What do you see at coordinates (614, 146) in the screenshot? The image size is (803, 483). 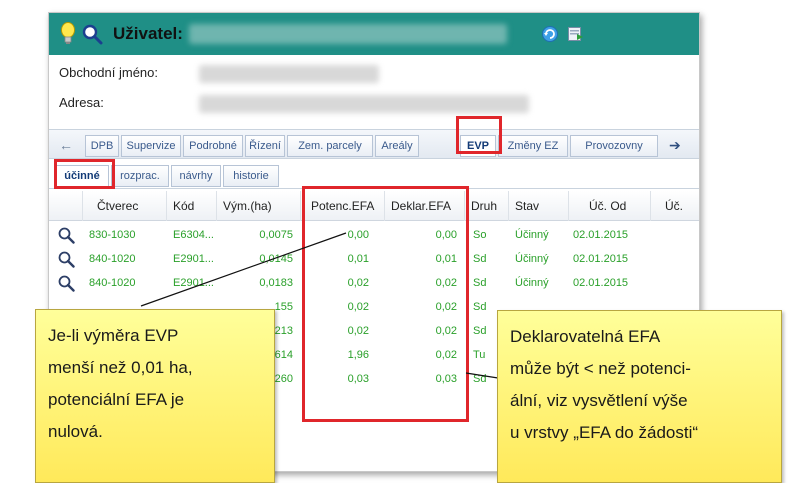 I see `tab-provozovny: Provozovny` at bounding box center [614, 146].